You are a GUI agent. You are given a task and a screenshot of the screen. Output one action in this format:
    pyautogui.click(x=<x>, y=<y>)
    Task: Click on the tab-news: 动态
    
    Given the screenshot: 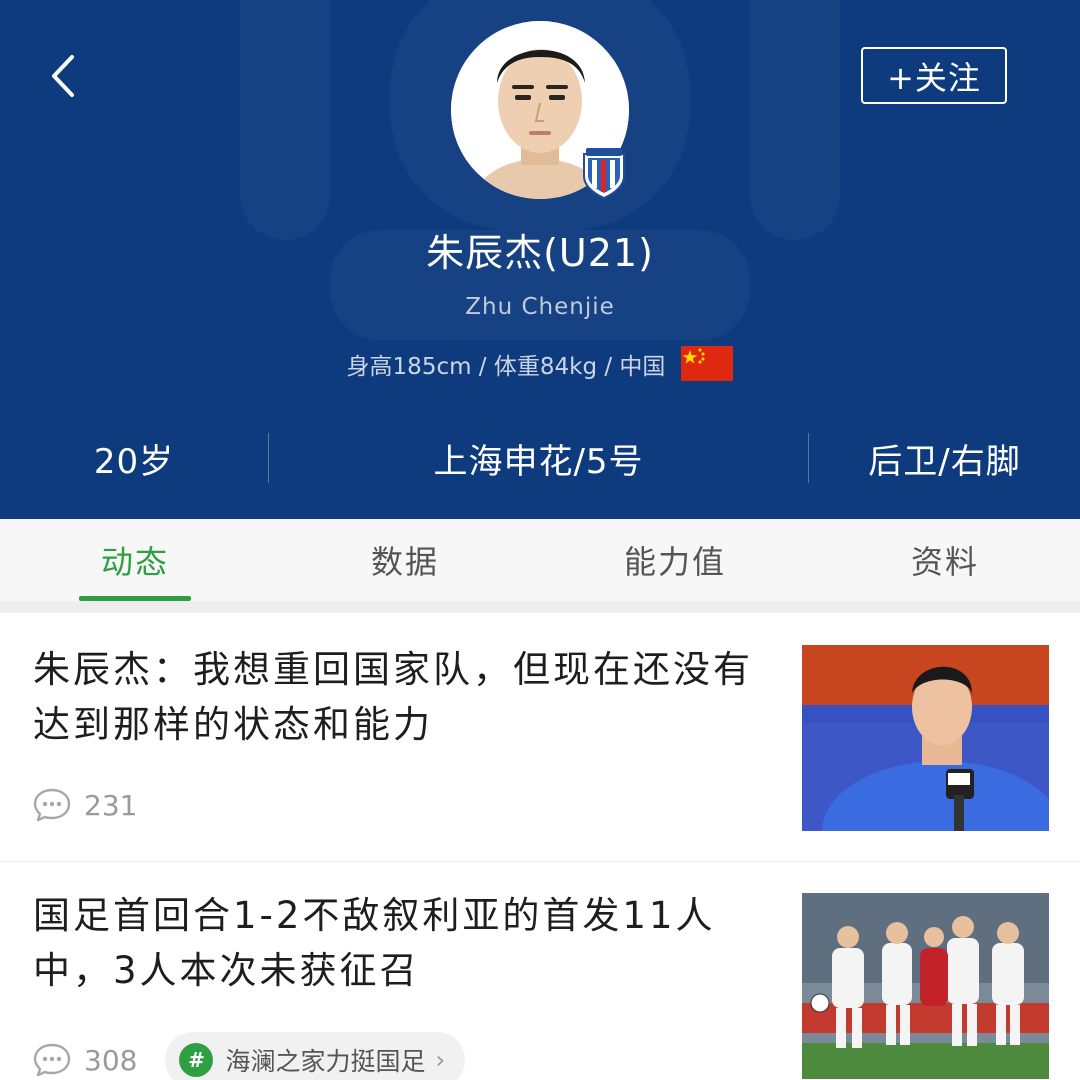 What is the action you would take?
    pyautogui.click(x=135, y=560)
    